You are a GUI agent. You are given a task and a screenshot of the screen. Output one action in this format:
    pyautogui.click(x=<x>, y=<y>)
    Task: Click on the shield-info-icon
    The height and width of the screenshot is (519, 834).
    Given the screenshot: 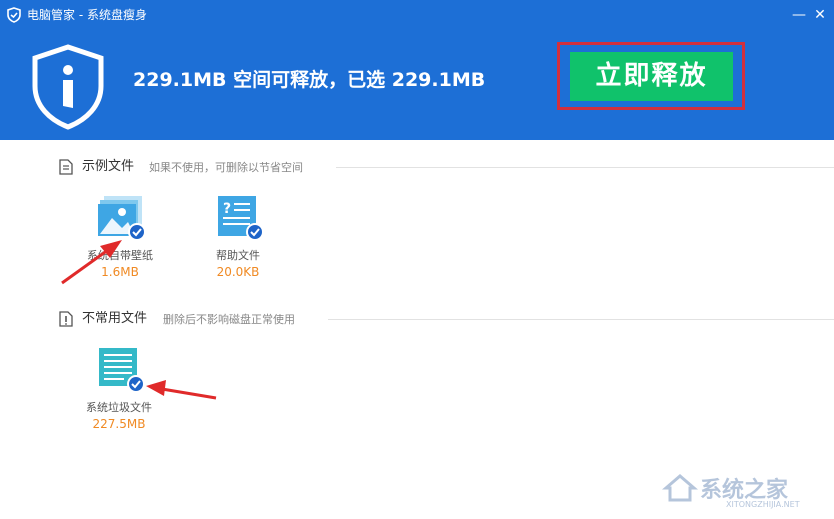 What is the action you would take?
    pyautogui.click(x=68, y=87)
    